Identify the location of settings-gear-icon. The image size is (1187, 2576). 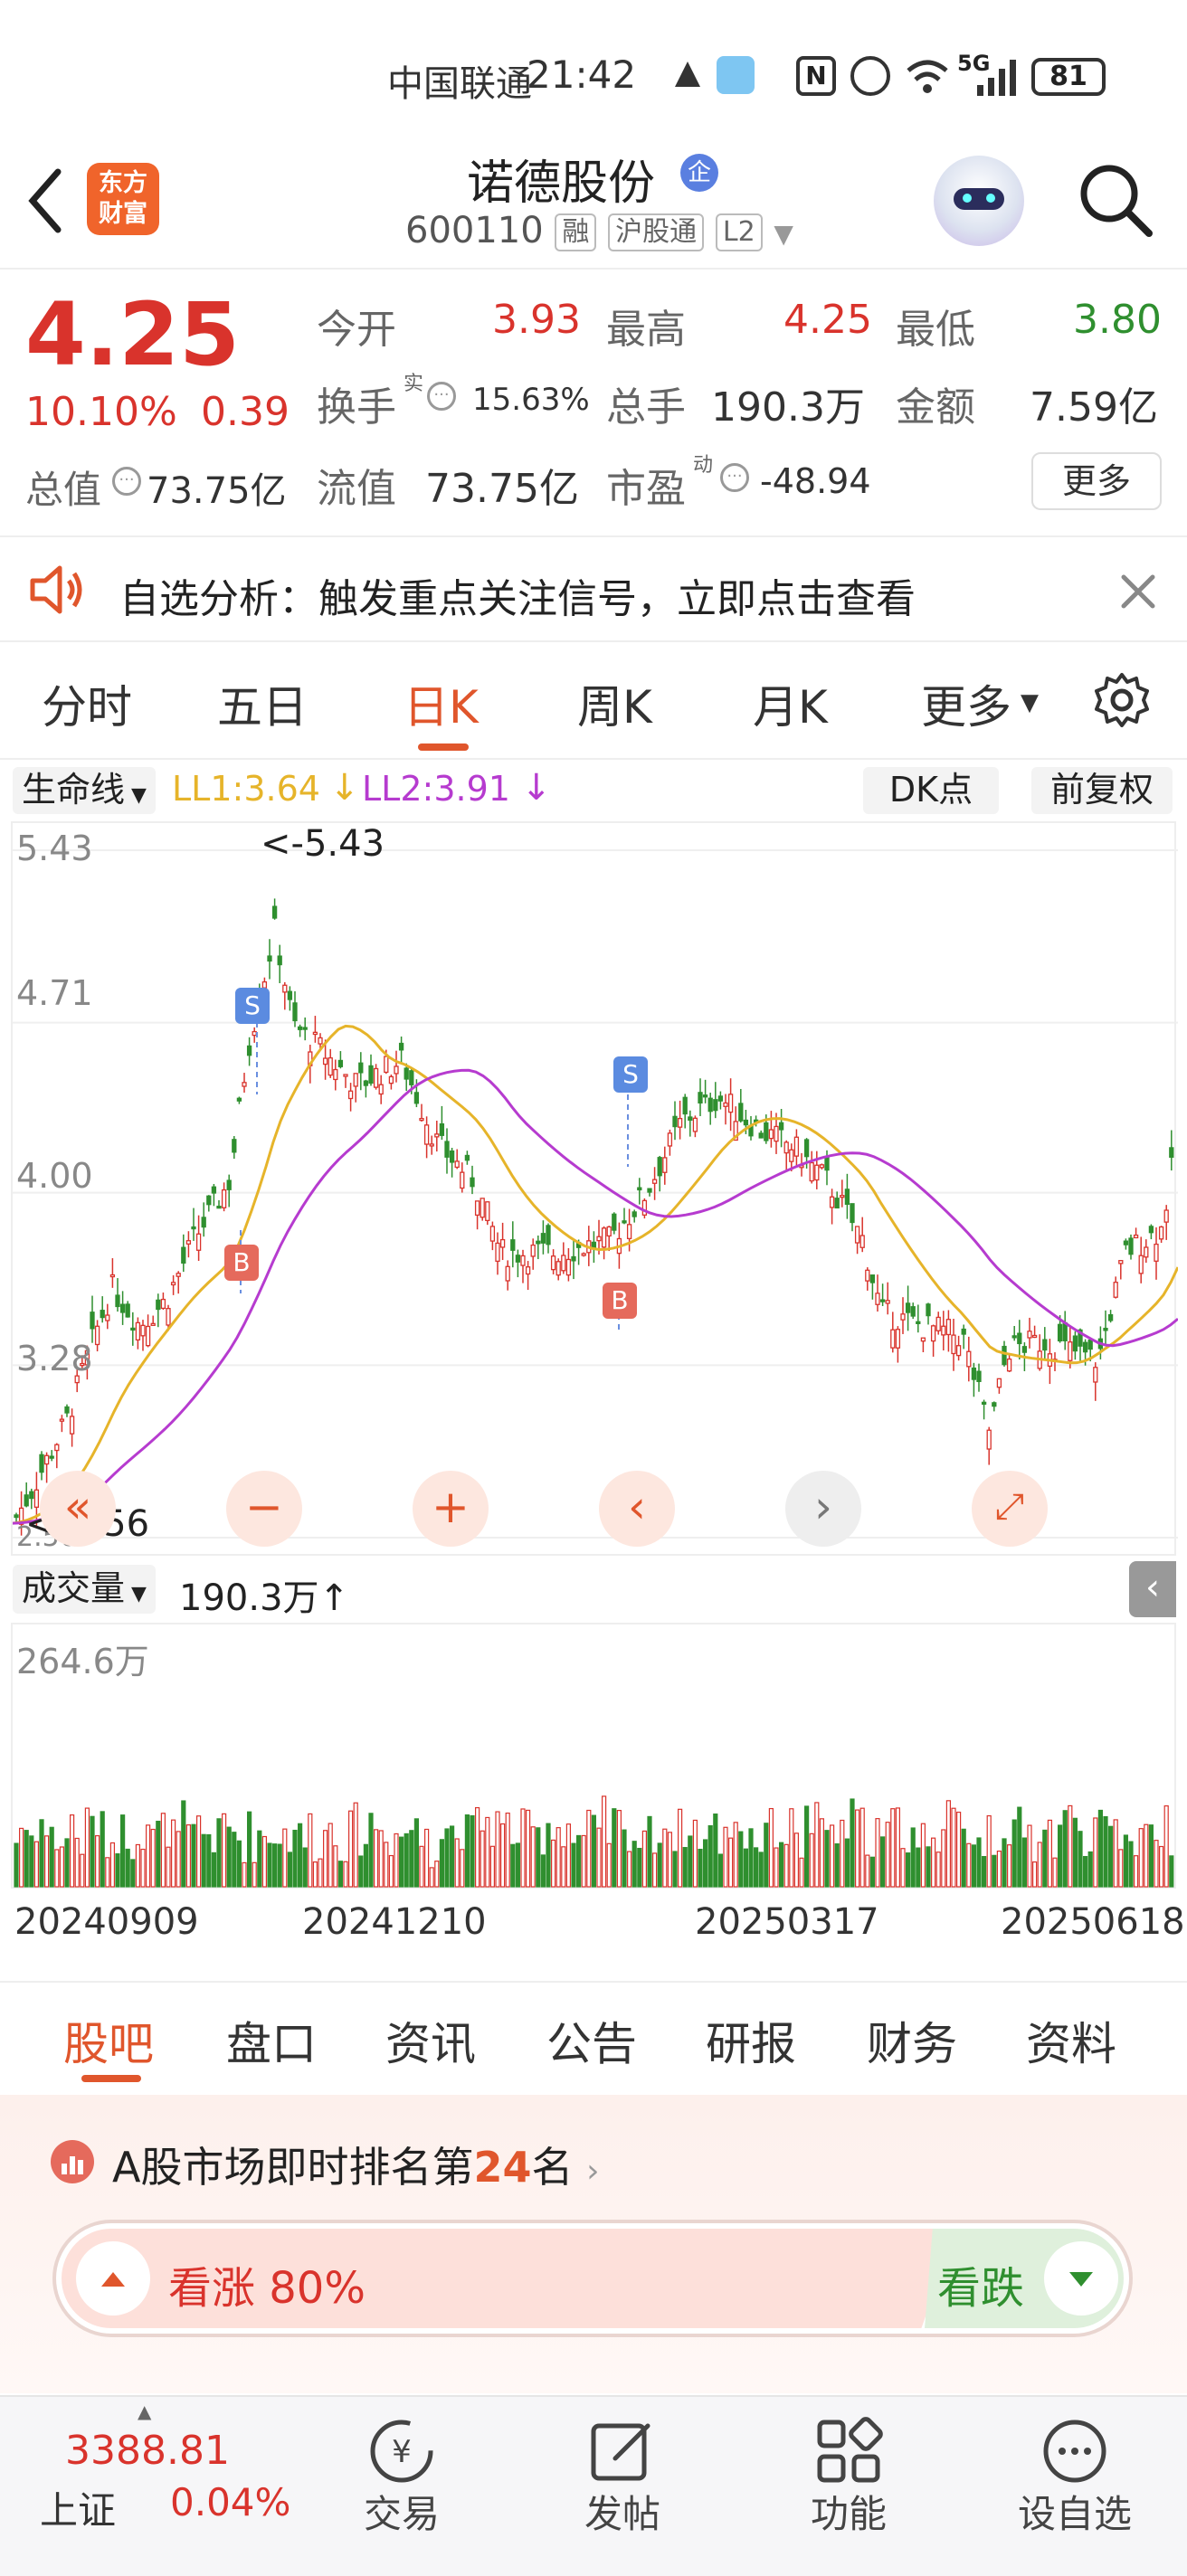
(1122, 700).